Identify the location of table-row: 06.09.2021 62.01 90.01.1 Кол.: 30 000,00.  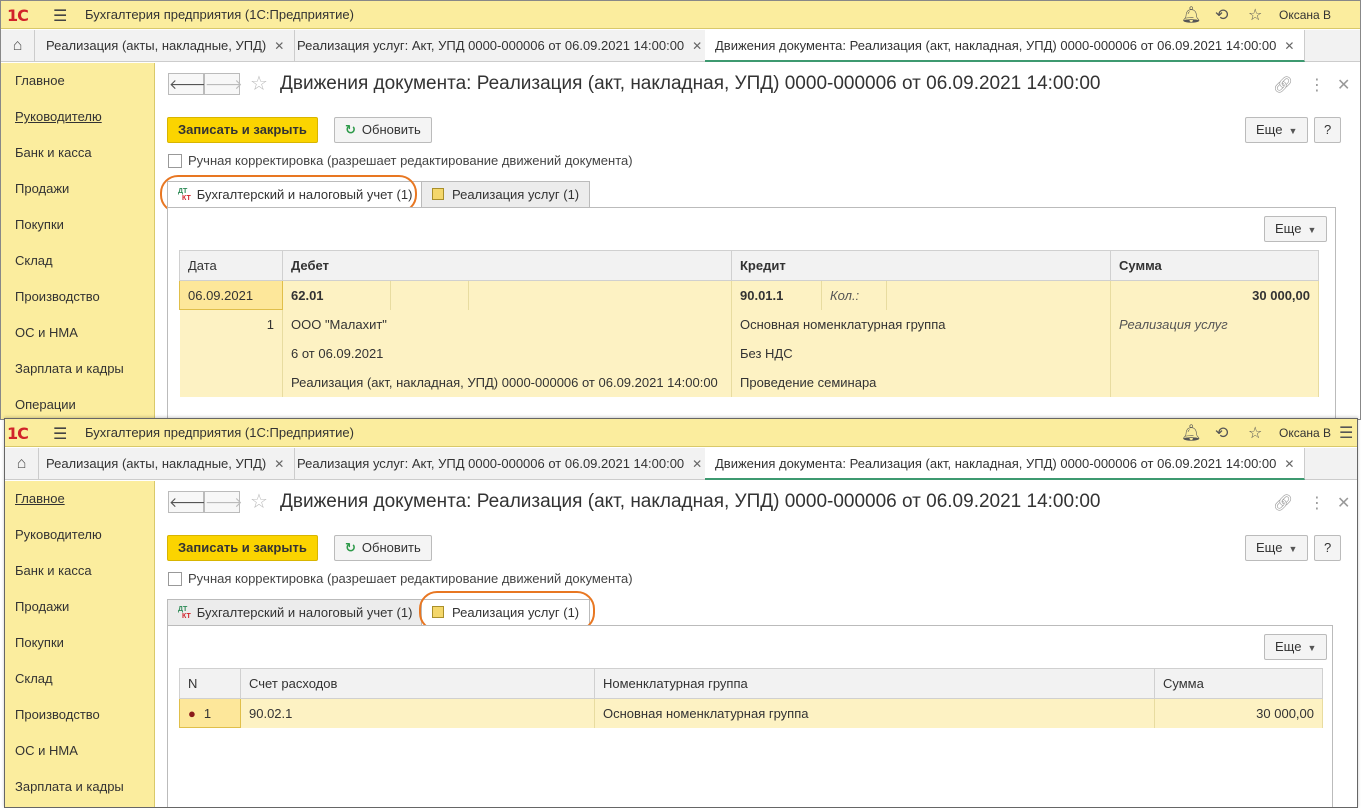
(749, 295).